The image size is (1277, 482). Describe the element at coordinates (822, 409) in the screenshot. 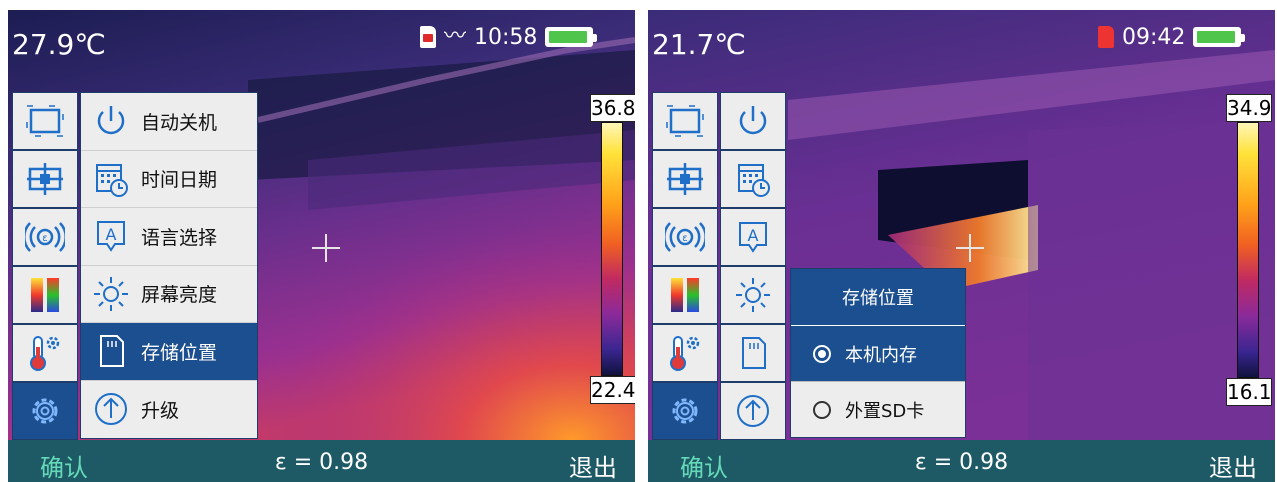

I see `radio-unselected-icon` at that location.